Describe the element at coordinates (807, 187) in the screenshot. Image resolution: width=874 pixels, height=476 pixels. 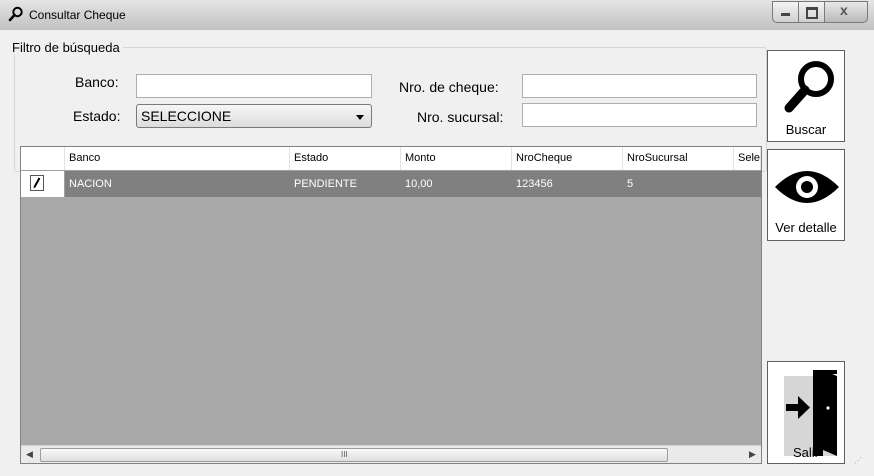
I see `eye-icon` at that location.